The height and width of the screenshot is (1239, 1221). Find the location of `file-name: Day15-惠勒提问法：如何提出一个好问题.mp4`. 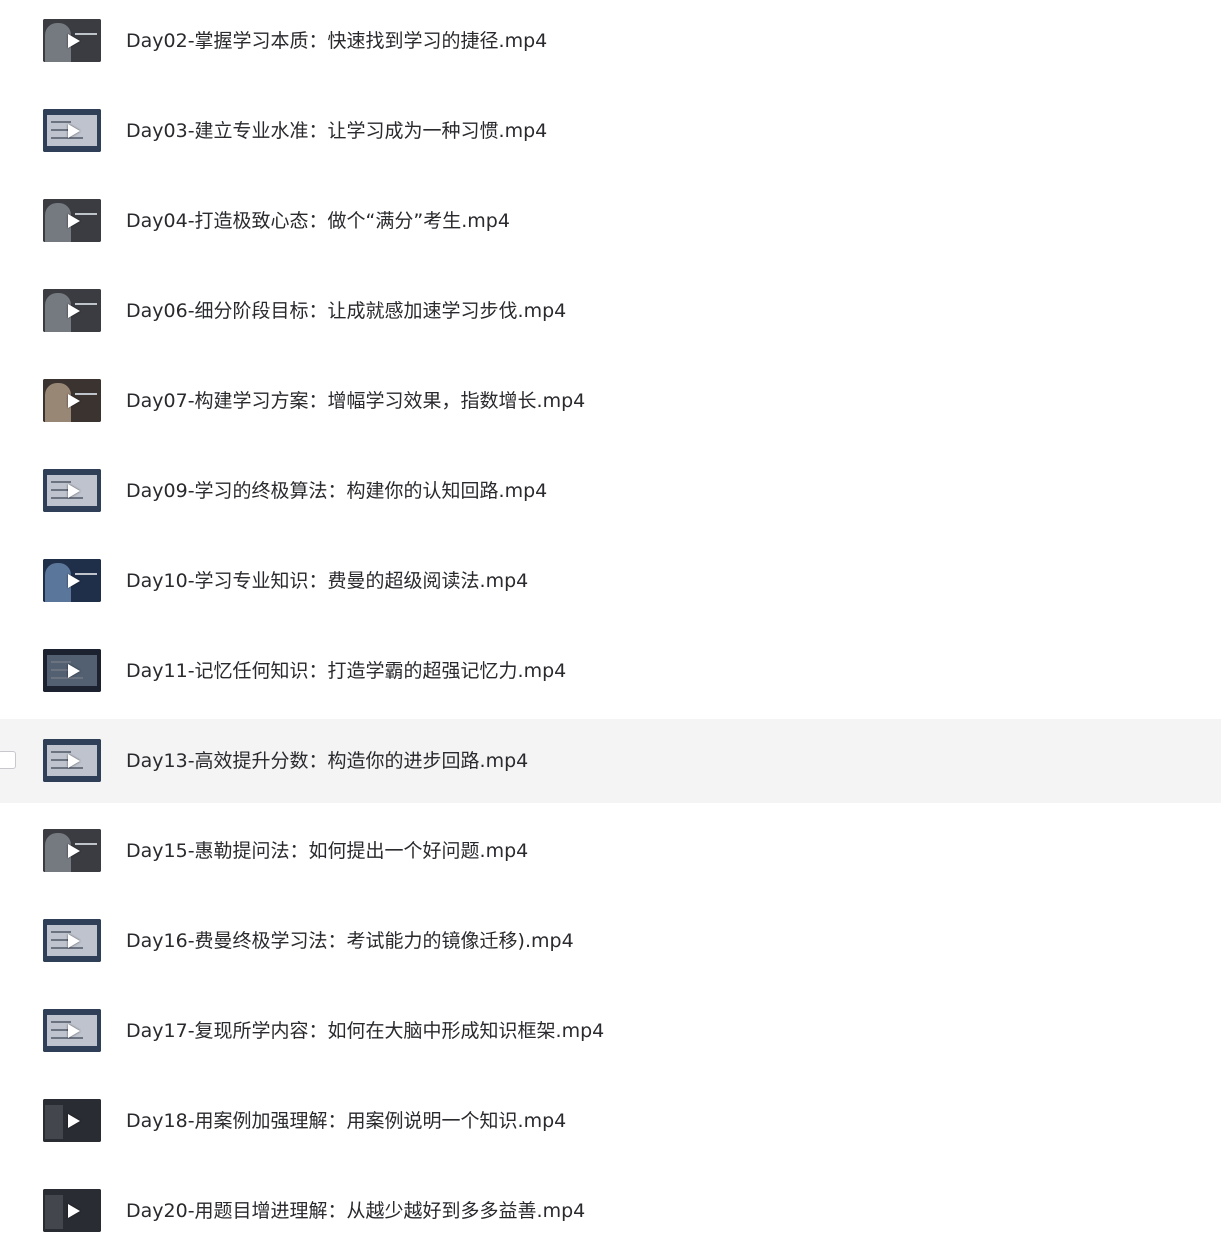

file-name: Day15-惠勒提问法：如何提出一个好问题.mp4 is located at coordinates (327, 851).